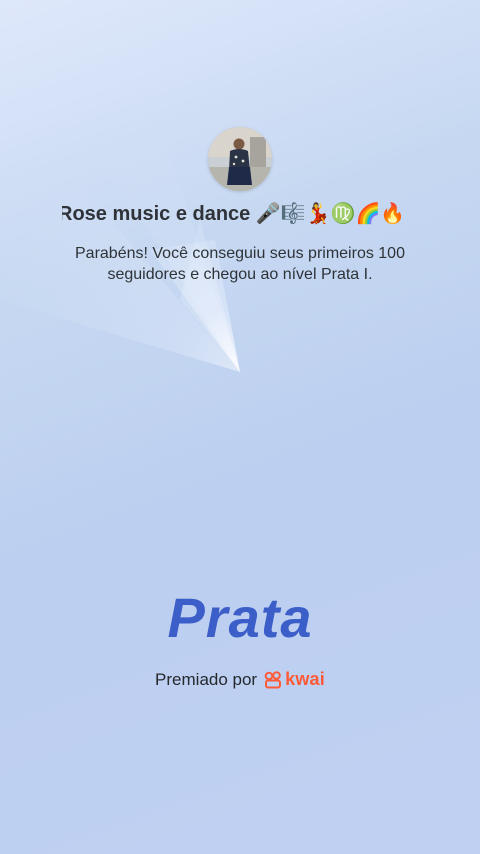 The height and width of the screenshot is (854, 480). Describe the element at coordinates (240, 617) in the screenshot. I see `level-title: Prata` at that location.